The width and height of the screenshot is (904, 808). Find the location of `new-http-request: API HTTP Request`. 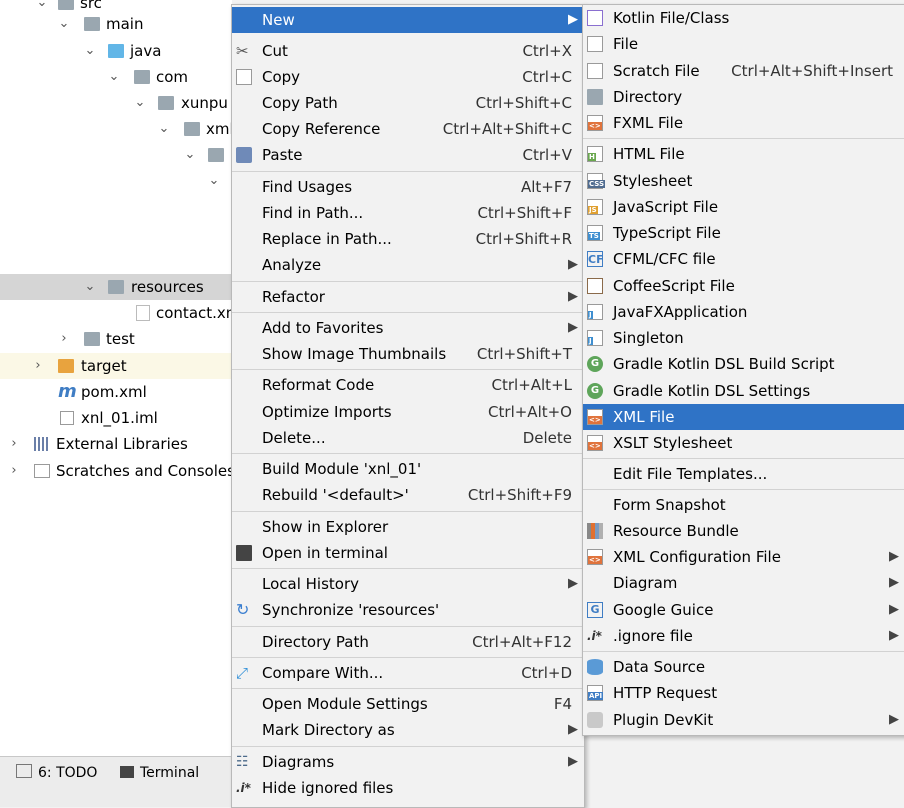

new-http-request: API HTTP Request is located at coordinates (743, 693).